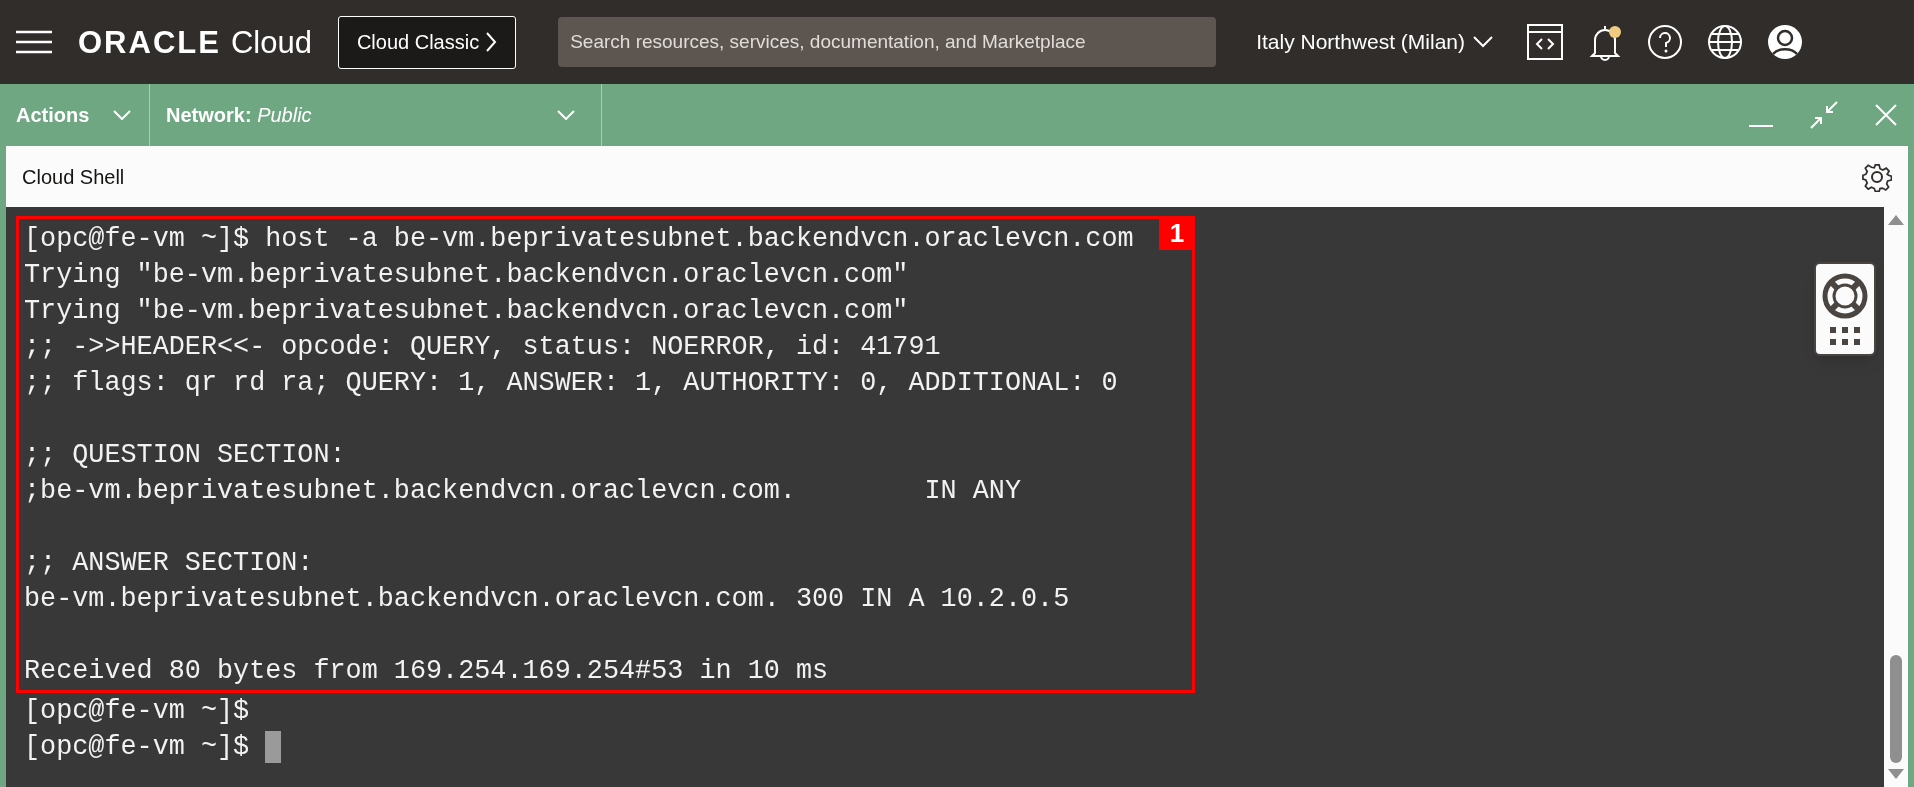 Image resolution: width=1914 pixels, height=787 pixels. I want to click on scroll-up-icon, so click(1896, 220).